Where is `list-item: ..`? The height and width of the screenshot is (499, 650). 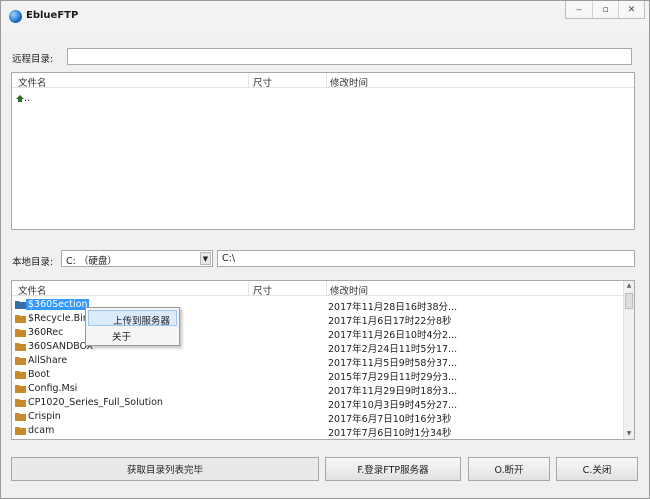
list-item: .. is located at coordinates (323, 99).